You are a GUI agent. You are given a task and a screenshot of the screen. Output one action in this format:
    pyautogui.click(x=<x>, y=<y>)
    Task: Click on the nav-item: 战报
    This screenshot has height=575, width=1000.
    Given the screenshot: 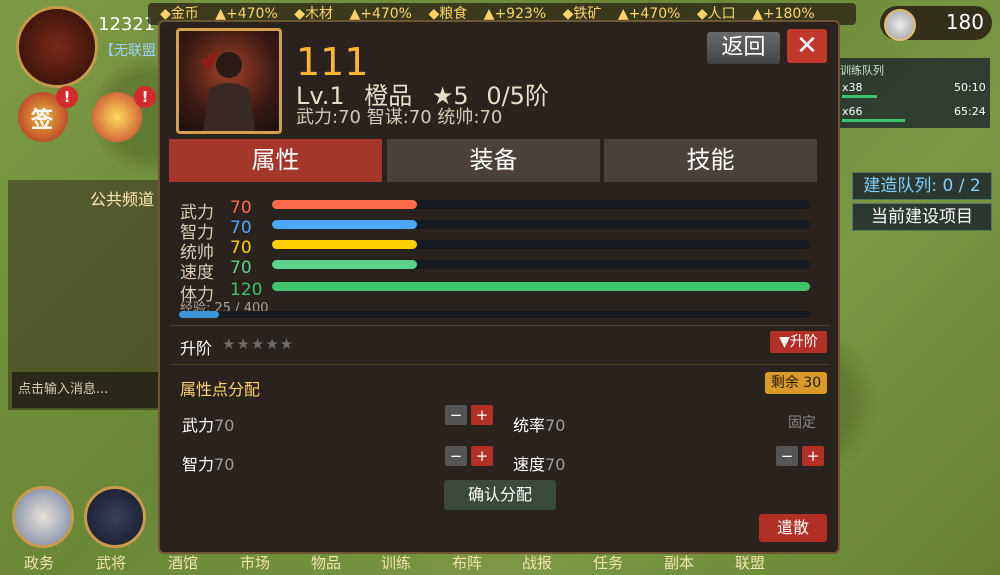 What is the action you would take?
    pyautogui.click(x=537, y=562)
    